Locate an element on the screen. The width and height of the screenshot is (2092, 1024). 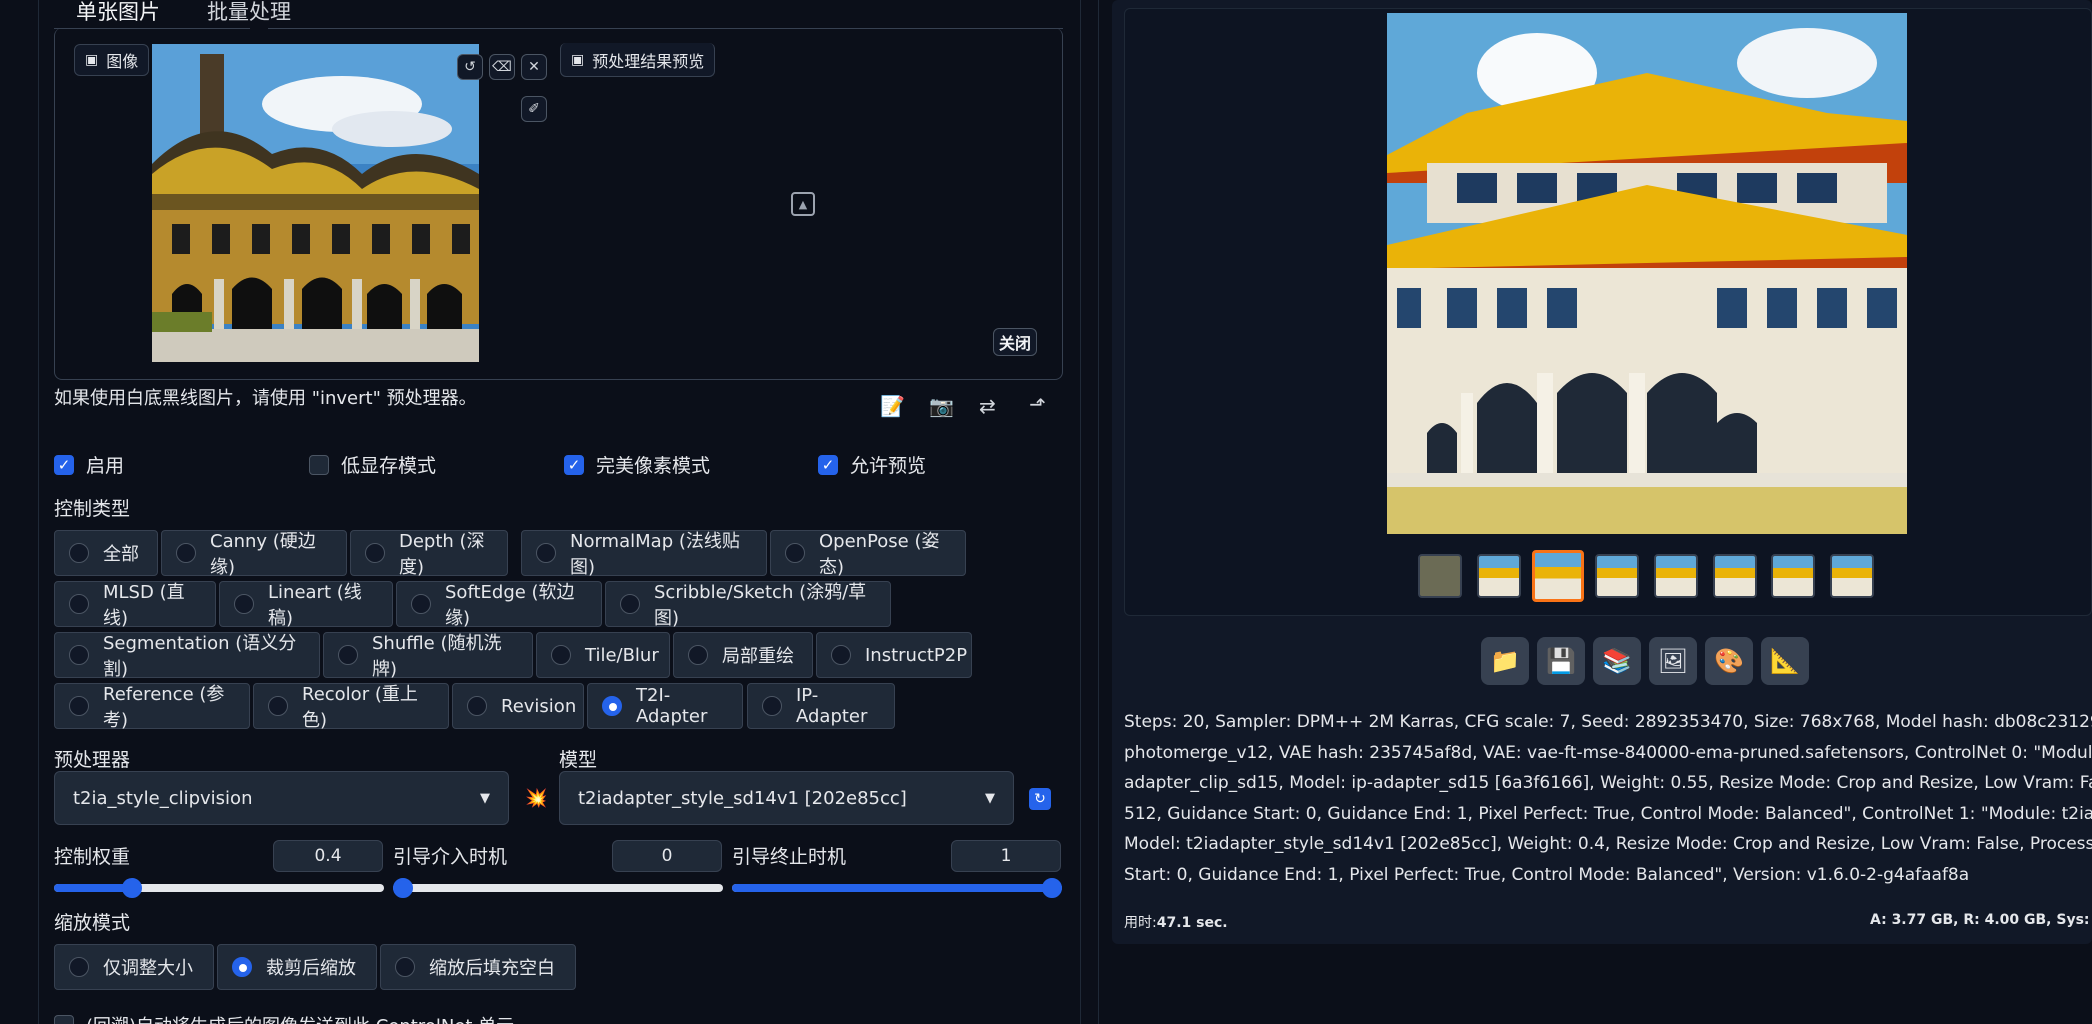
output-building-illustration is located at coordinates (1647, 273).